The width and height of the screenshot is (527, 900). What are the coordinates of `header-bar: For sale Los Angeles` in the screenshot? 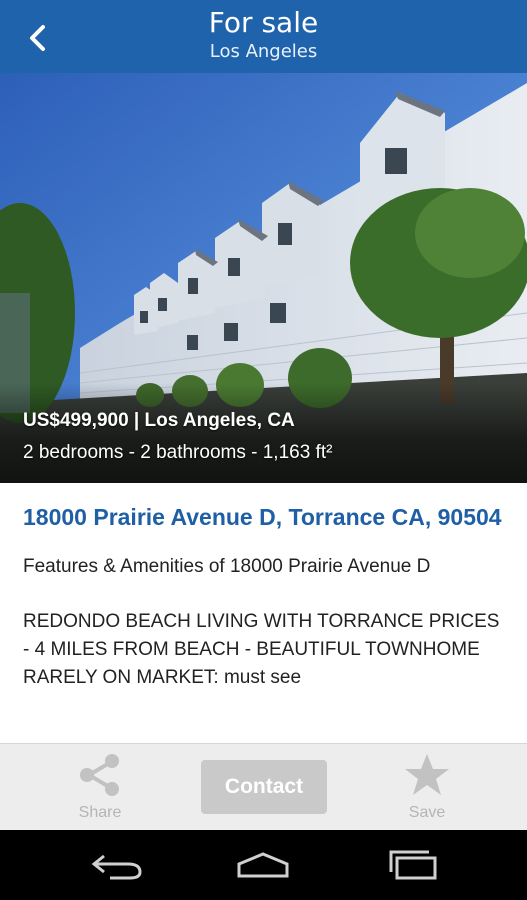 It's located at (263, 36).